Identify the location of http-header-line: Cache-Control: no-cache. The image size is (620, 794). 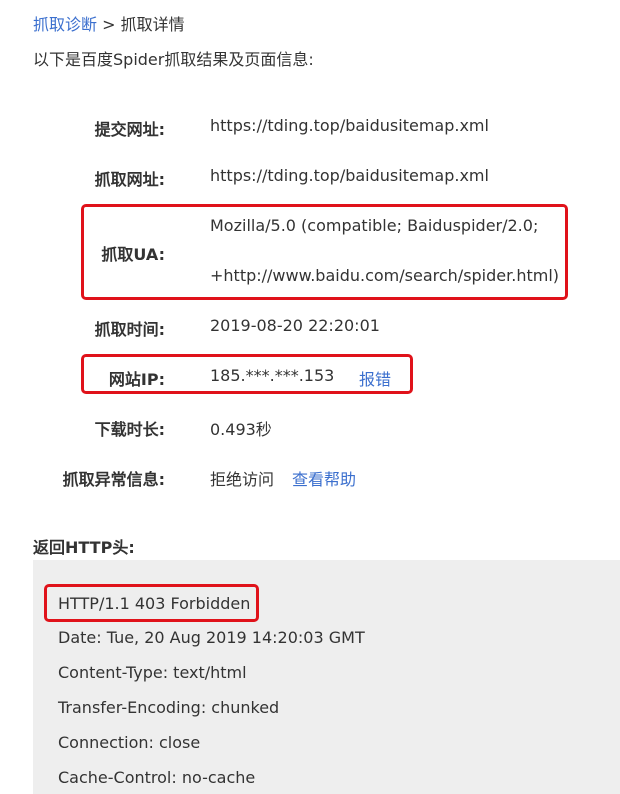
(157, 777).